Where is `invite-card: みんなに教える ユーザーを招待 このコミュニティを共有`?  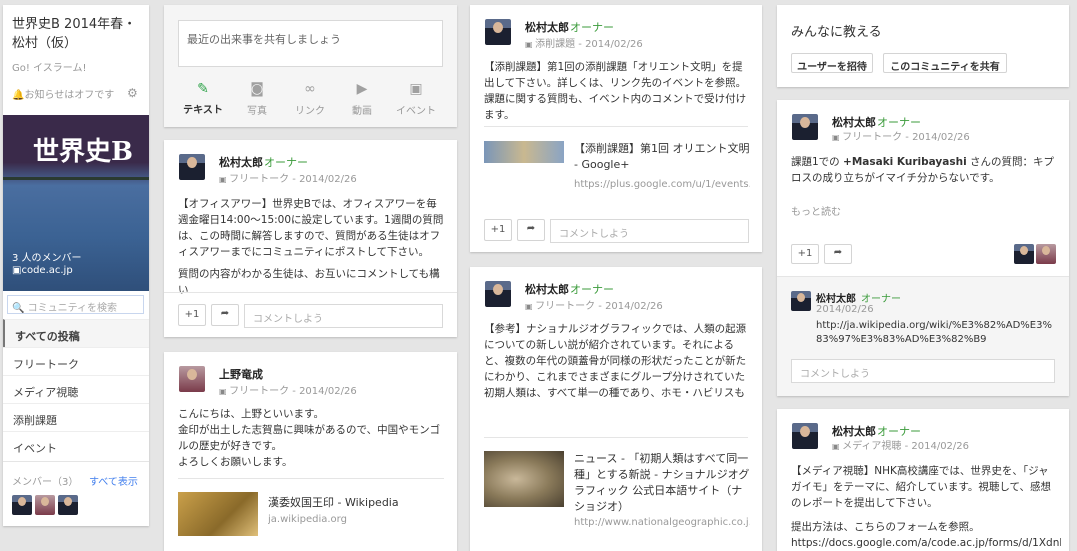
invite-card: みんなに教える ユーザーを招待 このコミュニティを共有 is located at coordinates (923, 46).